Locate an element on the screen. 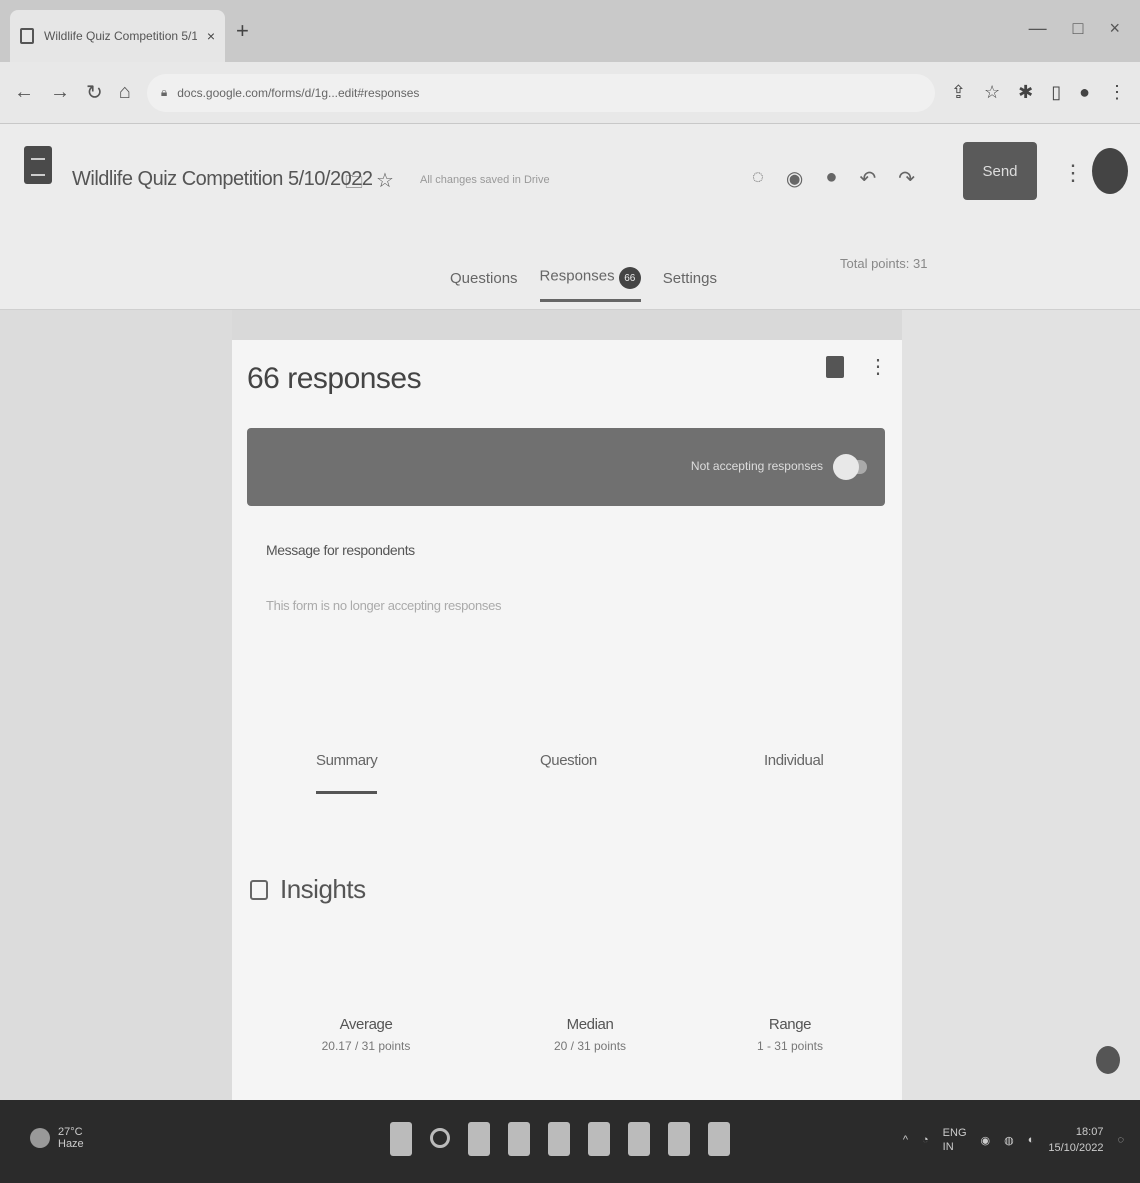  tab-individual: Individual is located at coordinates (794, 760).